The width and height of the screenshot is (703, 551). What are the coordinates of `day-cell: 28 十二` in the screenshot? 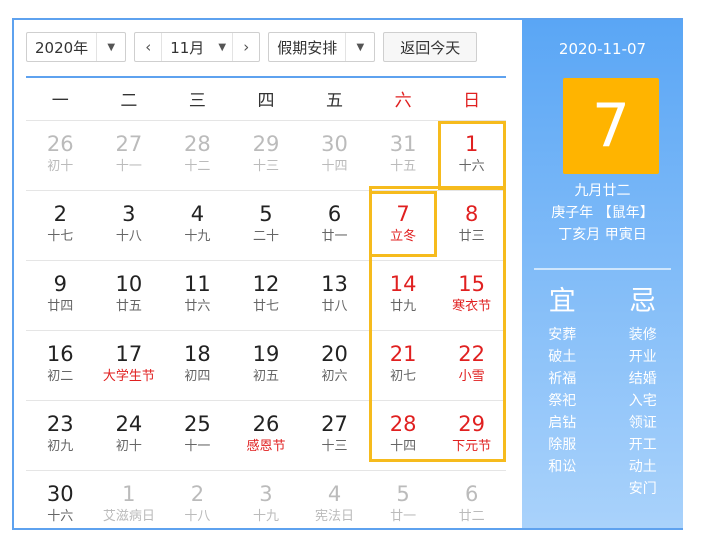 It's located at (197, 155).